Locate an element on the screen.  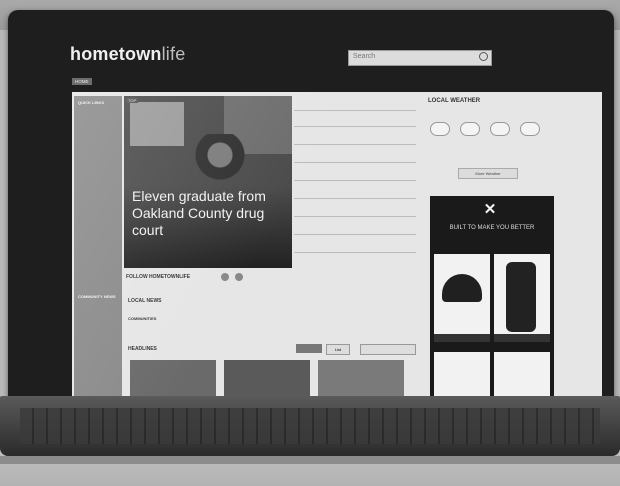
logo-main: hometown is located at coordinates (116, 54).